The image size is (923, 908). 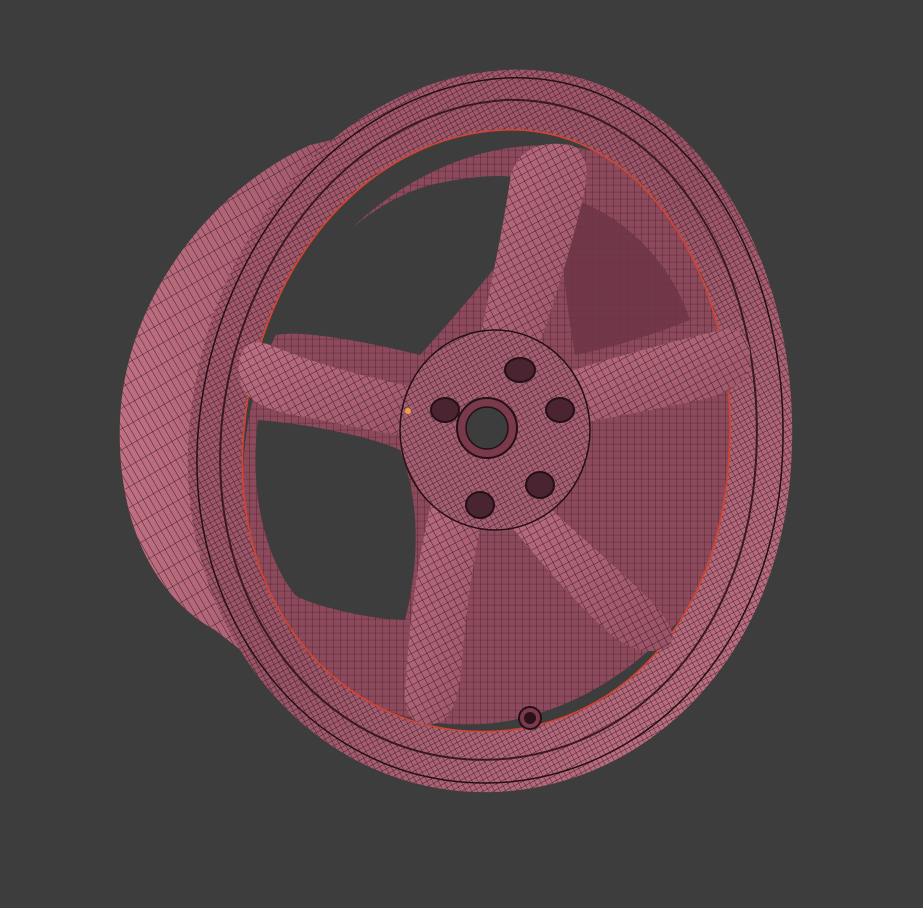 I want to click on center-bore, so click(x=487, y=428).